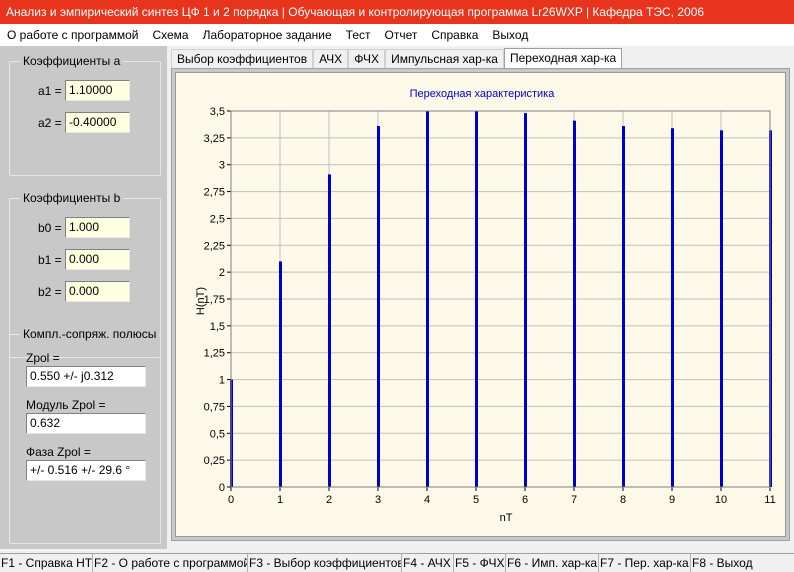 The height and width of the screenshot is (572, 794). Describe the element at coordinates (267, 35) in the screenshot. I see `menu-lab-task: Лабораторное задание` at that location.